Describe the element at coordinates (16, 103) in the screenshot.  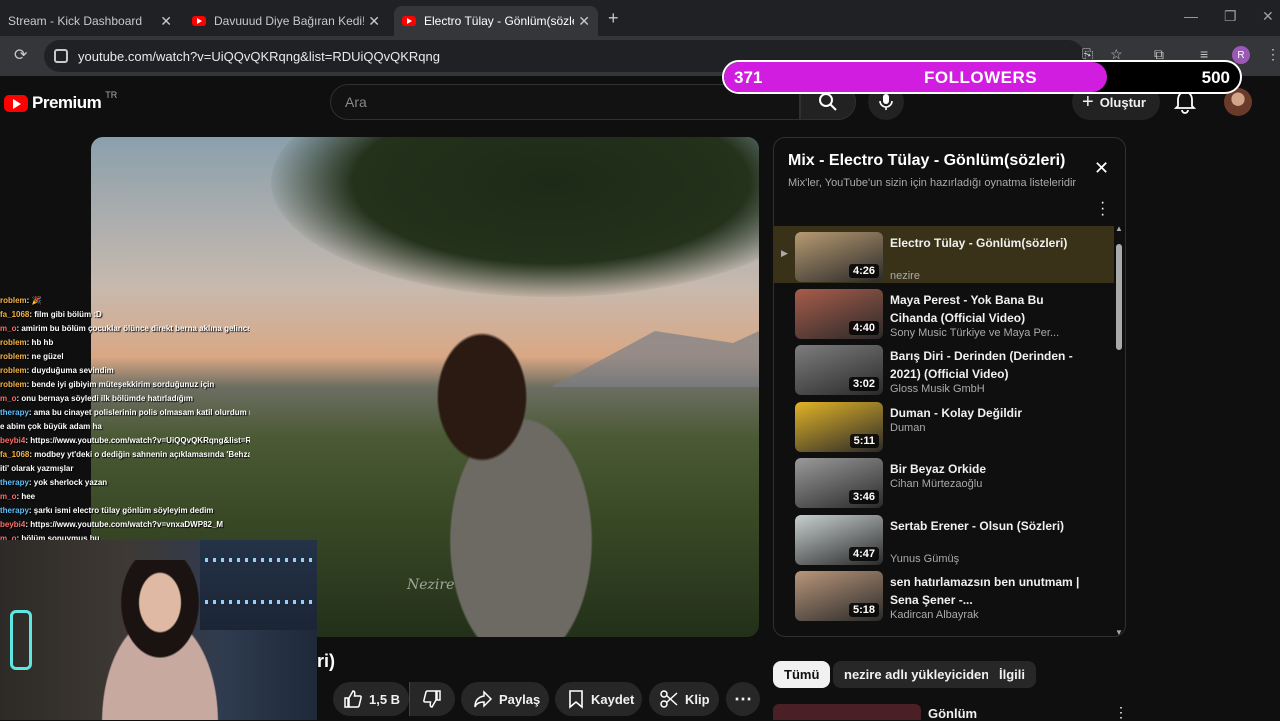
I see `youtube-play-icon` at that location.